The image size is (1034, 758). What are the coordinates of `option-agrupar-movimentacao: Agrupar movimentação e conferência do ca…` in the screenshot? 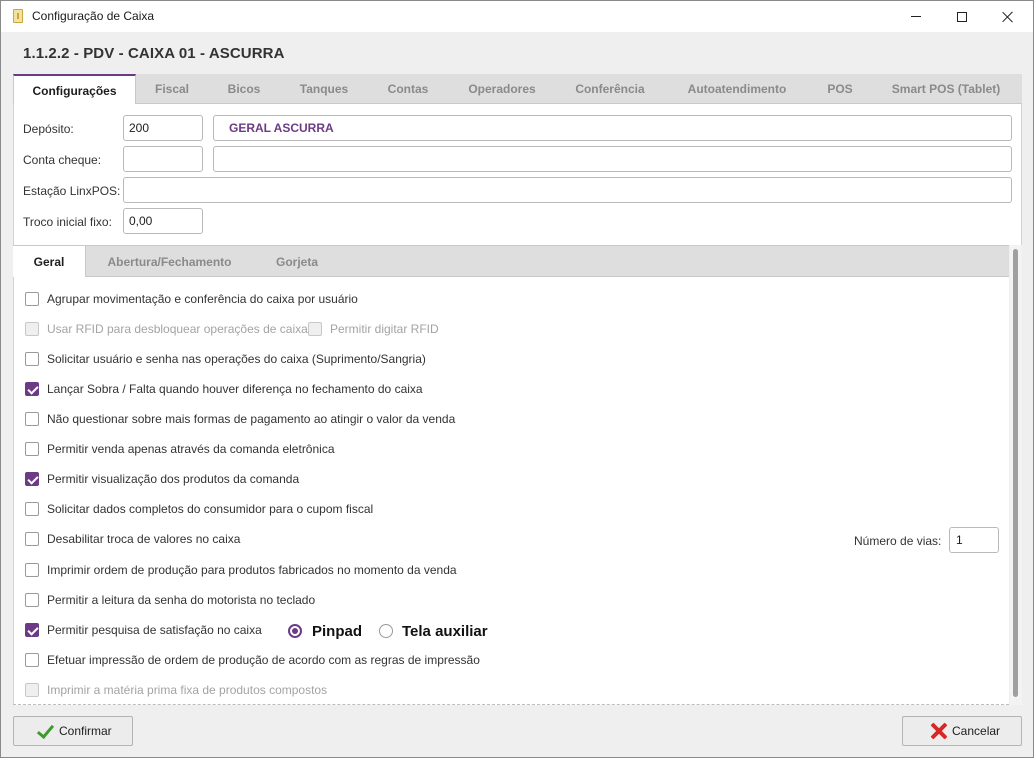 It's located at (191, 299).